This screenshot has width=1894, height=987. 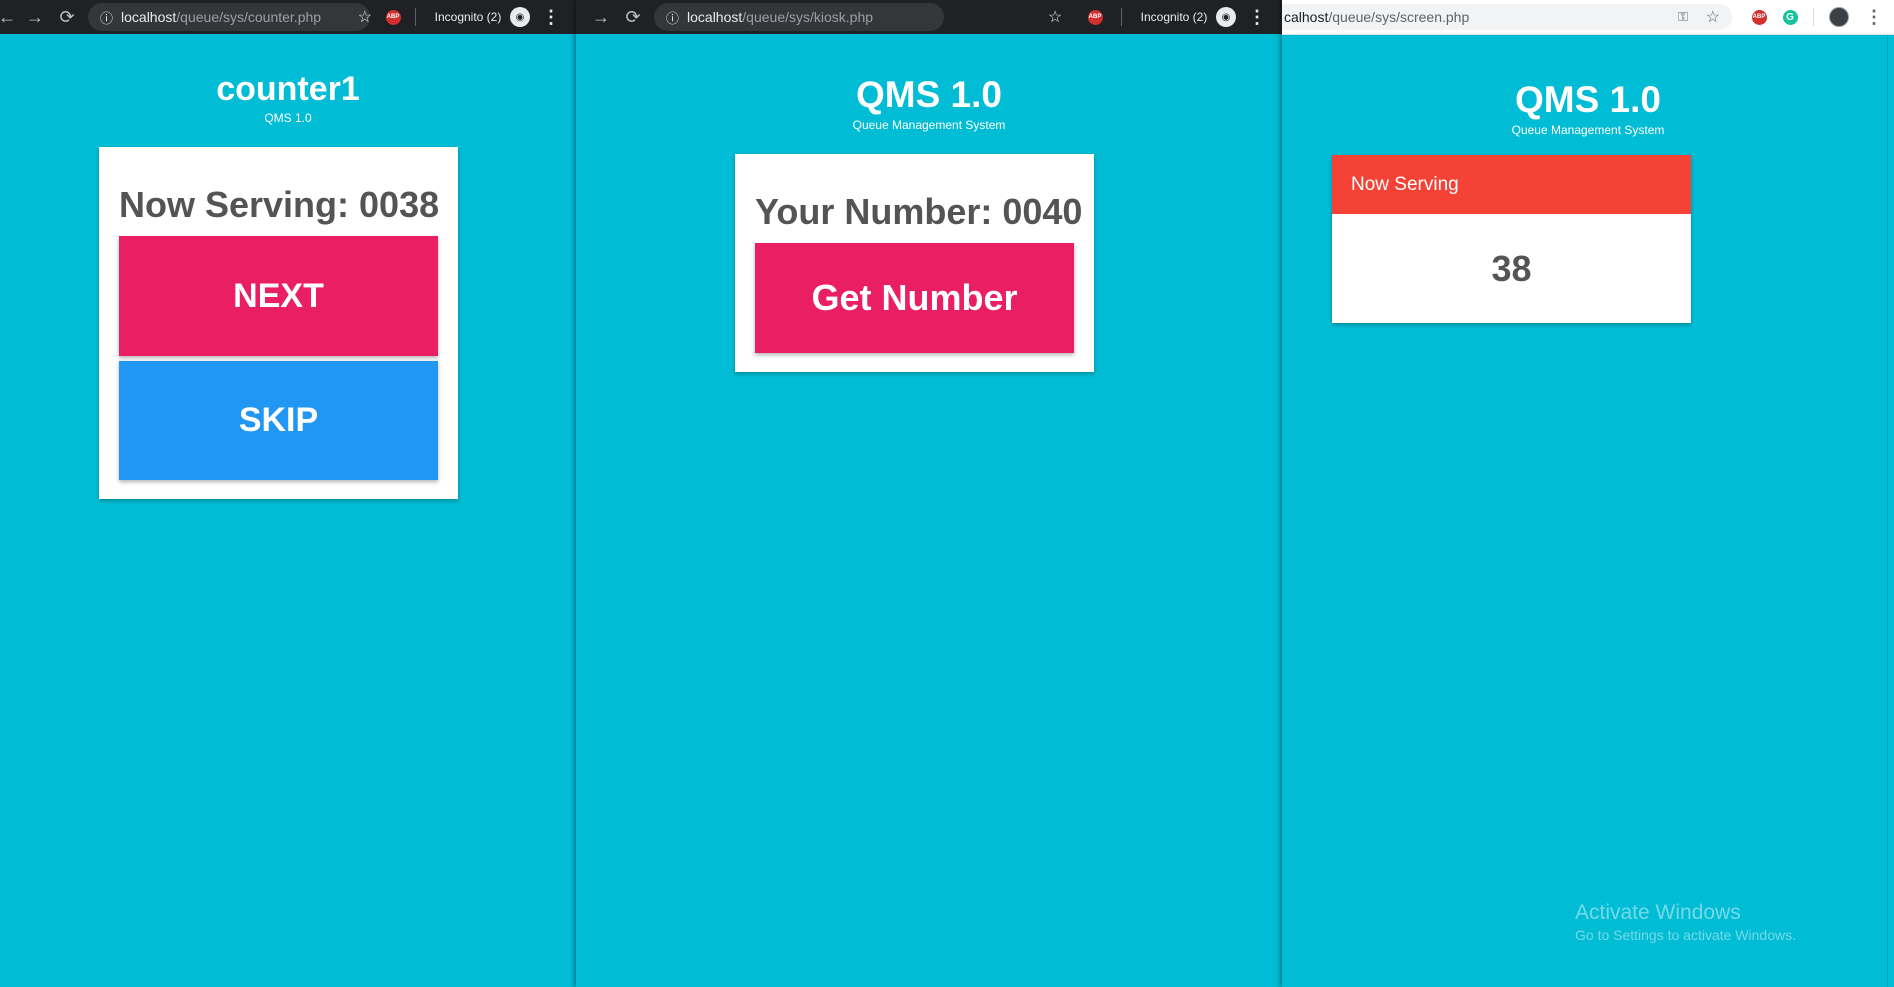 What do you see at coordinates (919, 211) in the screenshot?
I see `your-number-text: Your Number: 0040` at bounding box center [919, 211].